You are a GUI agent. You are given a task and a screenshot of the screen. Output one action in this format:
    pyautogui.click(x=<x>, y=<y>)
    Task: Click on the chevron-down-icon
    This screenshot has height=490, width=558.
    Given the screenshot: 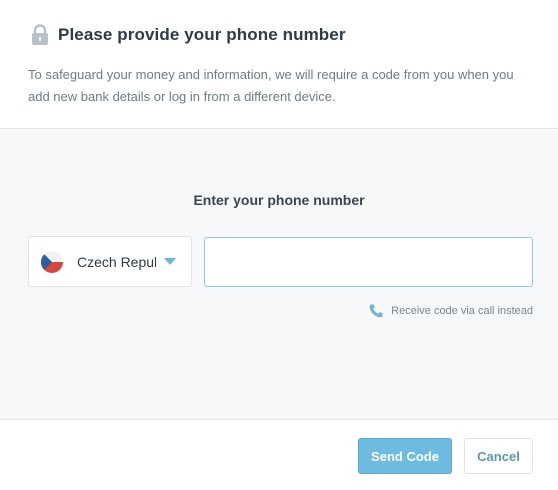 What is the action you would take?
    pyautogui.click(x=170, y=261)
    